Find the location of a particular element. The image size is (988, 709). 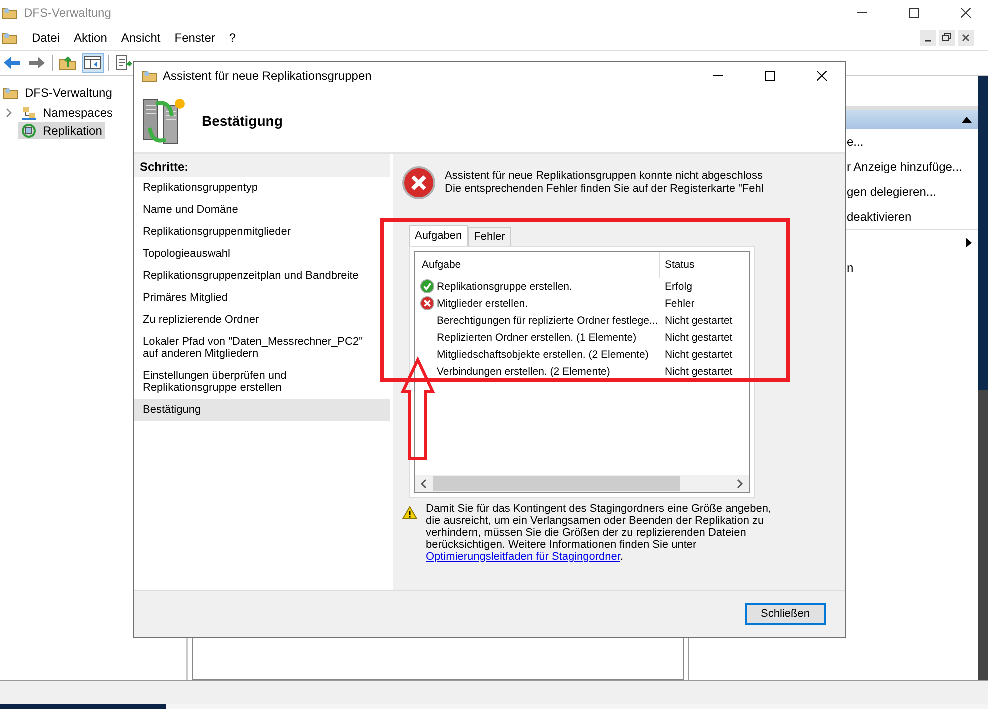

guide-link: Optimierungsleitfaden für Stagingordner is located at coordinates (523, 557).